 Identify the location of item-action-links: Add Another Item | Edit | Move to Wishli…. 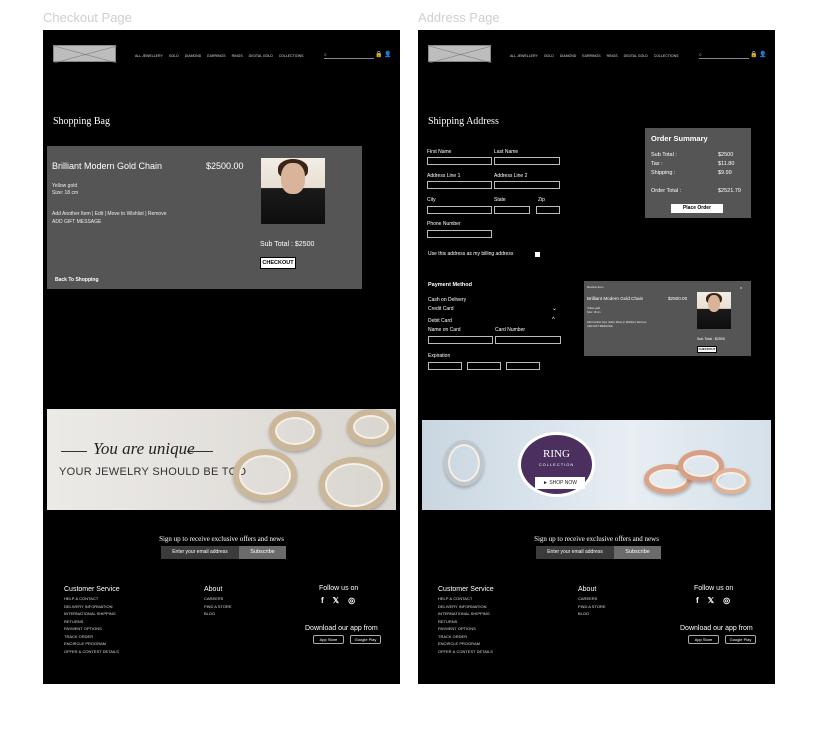
(109, 214).